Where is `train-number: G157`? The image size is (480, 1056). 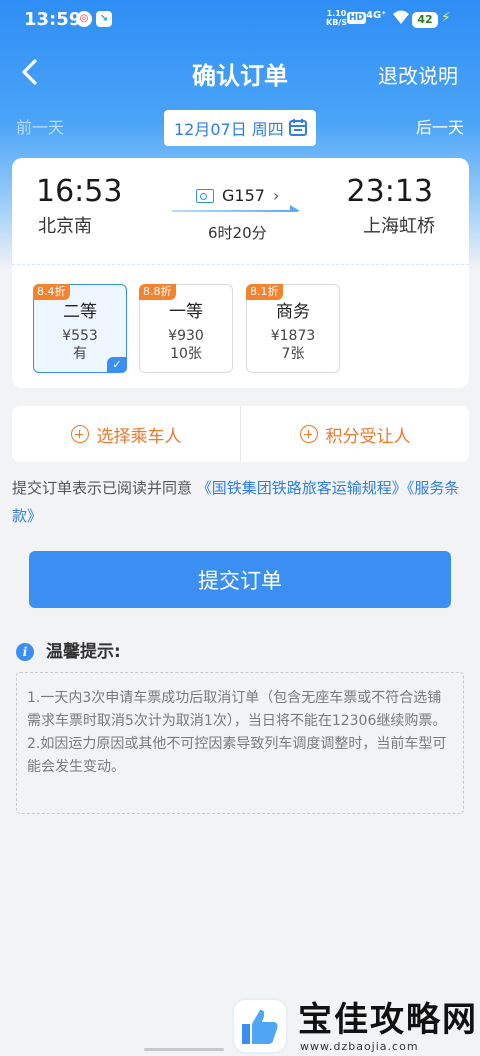
train-number: G157 is located at coordinates (243, 195).